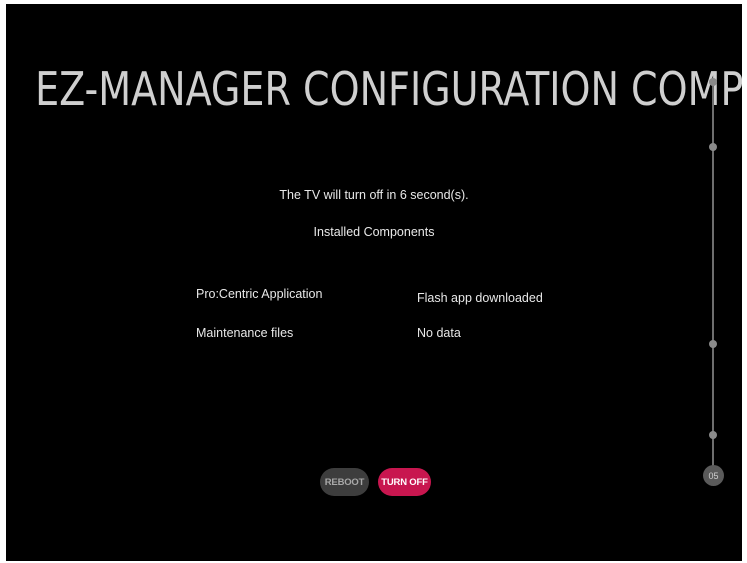  What do you see at coordinates (439, 333) in the screenshot?
I see `component-status: No data` at bounding box center [439, 333].